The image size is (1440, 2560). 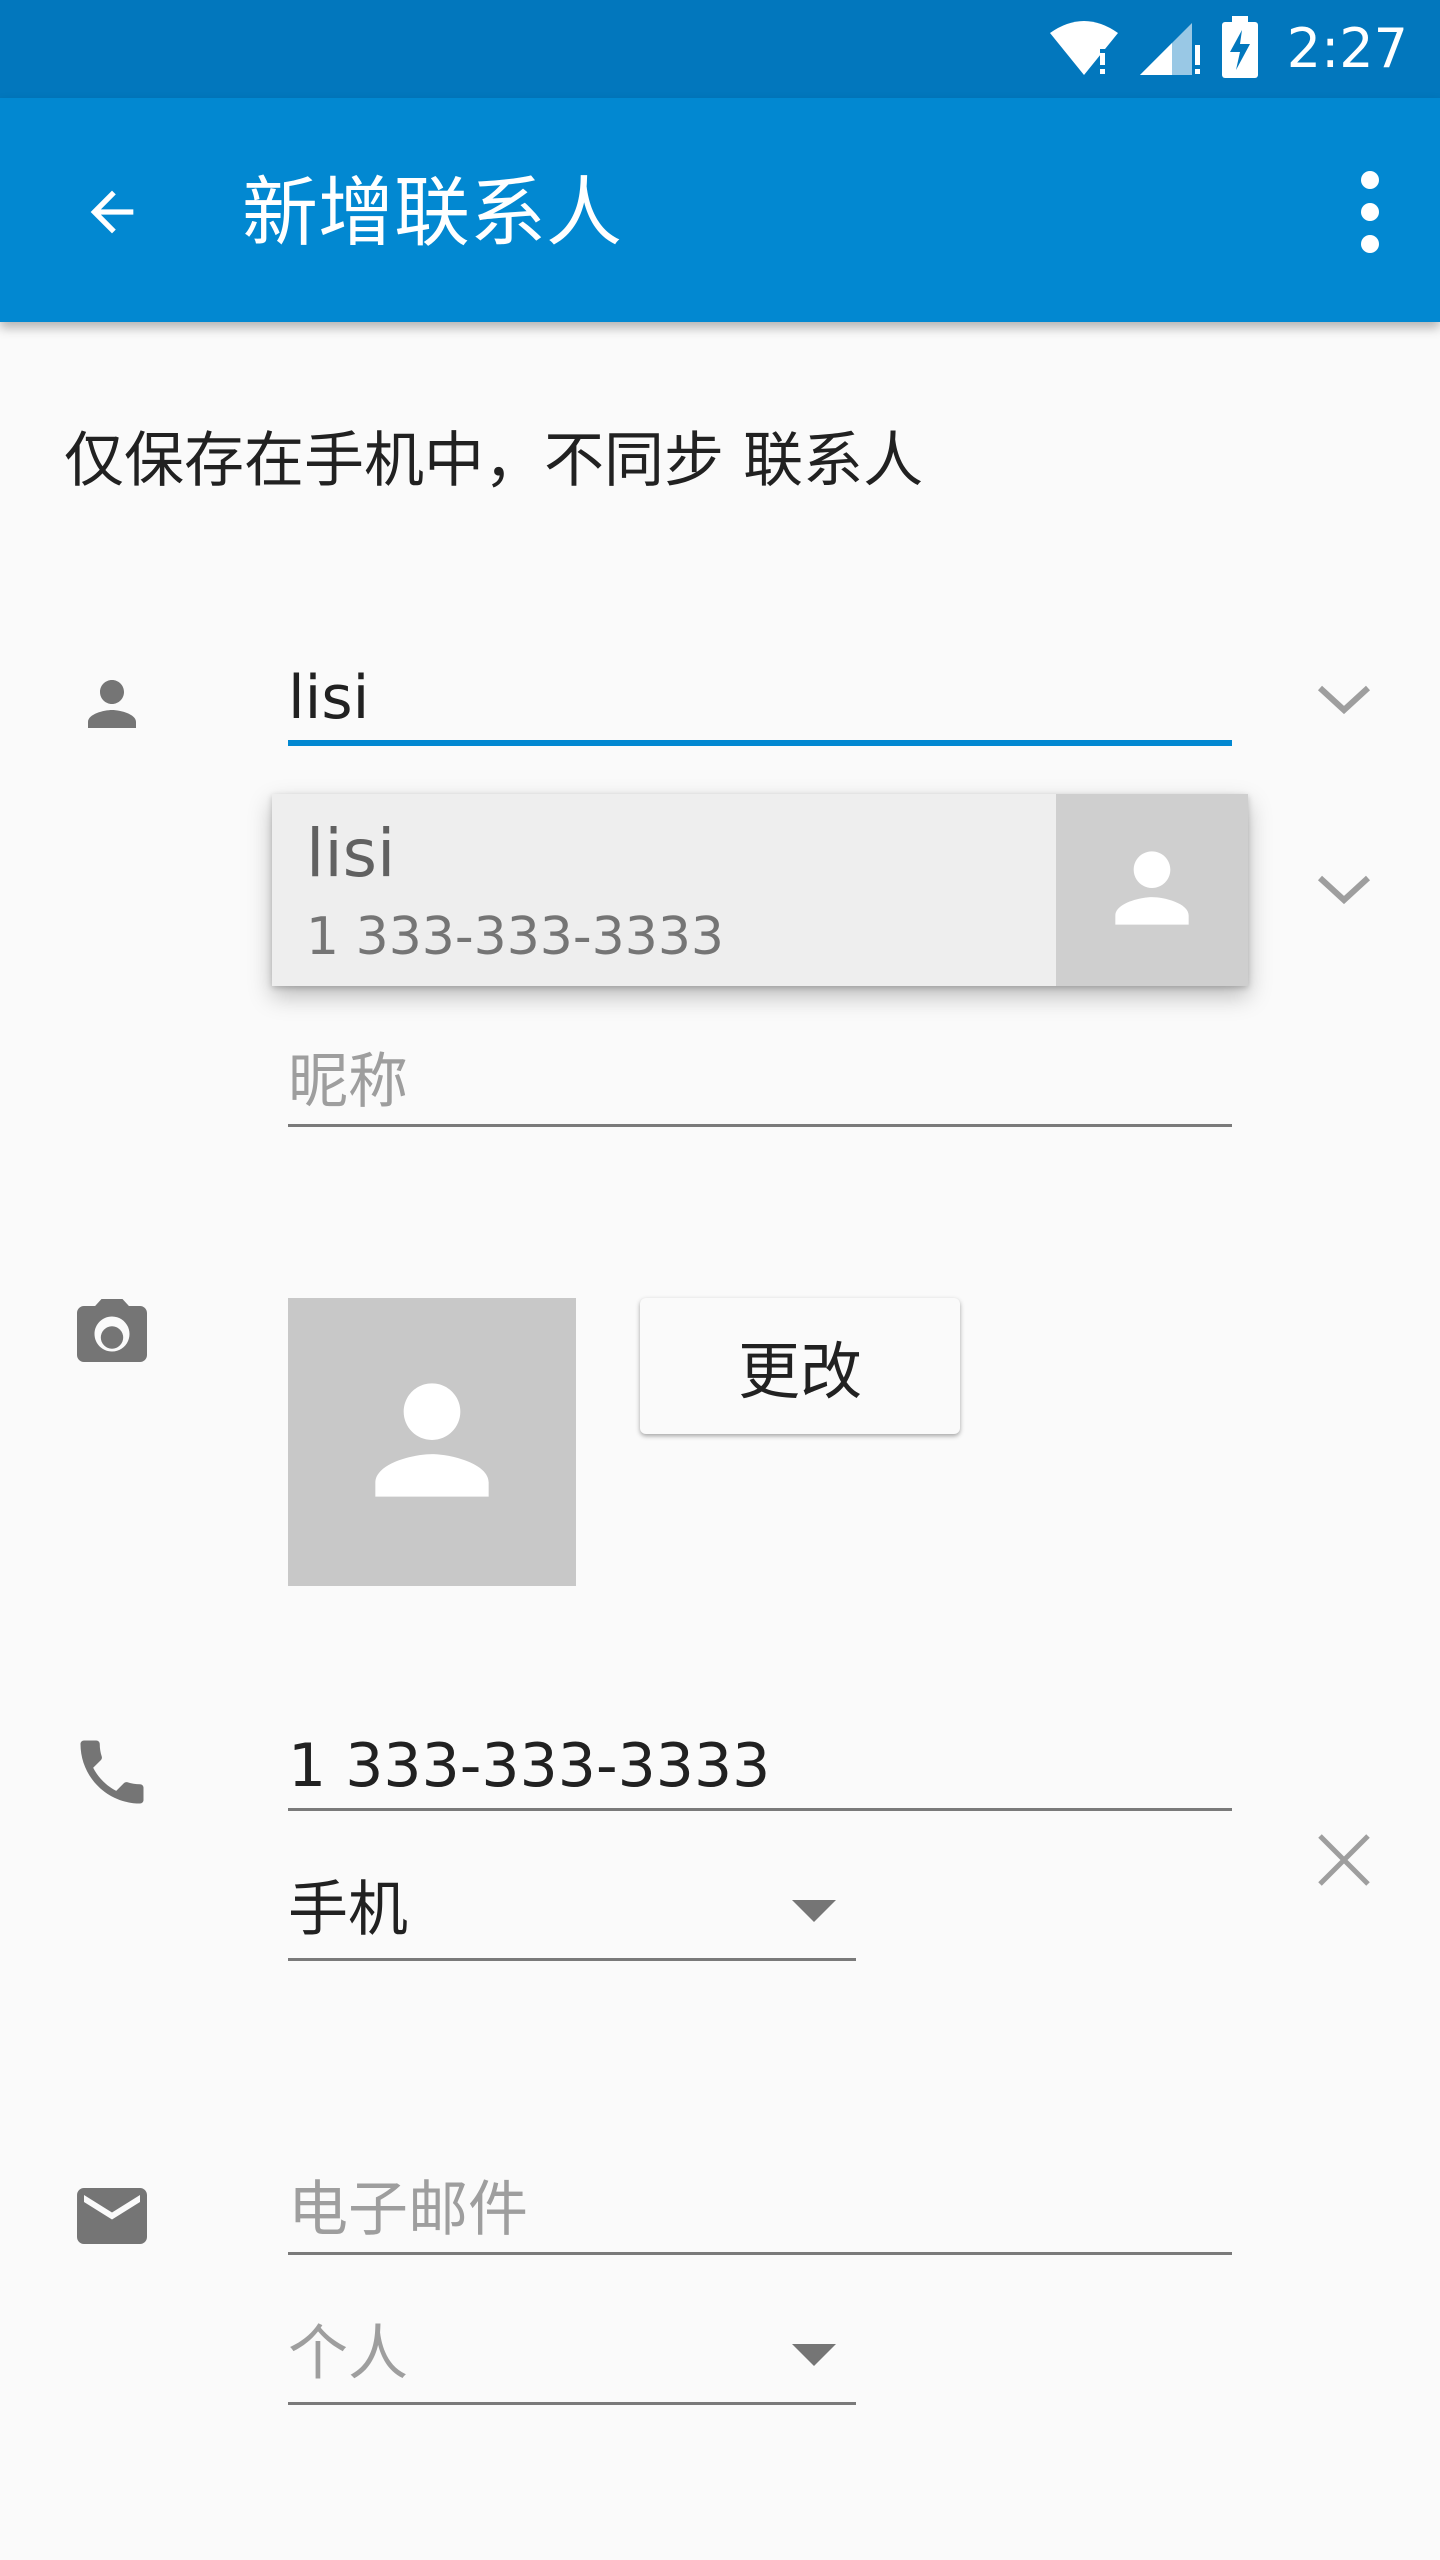 I want to click on remove-phone-button, so click(x=1344, y=1862).